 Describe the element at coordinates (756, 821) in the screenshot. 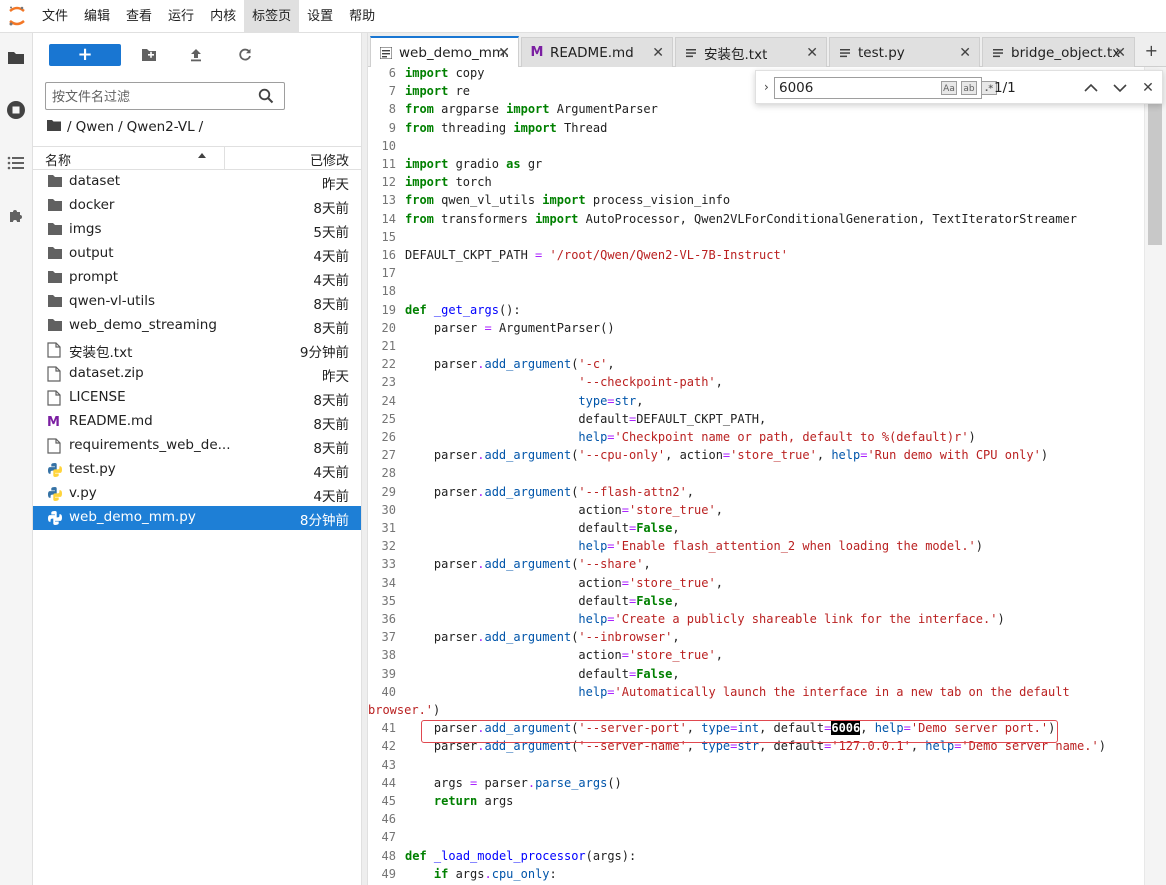

I see `code-line: 46` at that location.